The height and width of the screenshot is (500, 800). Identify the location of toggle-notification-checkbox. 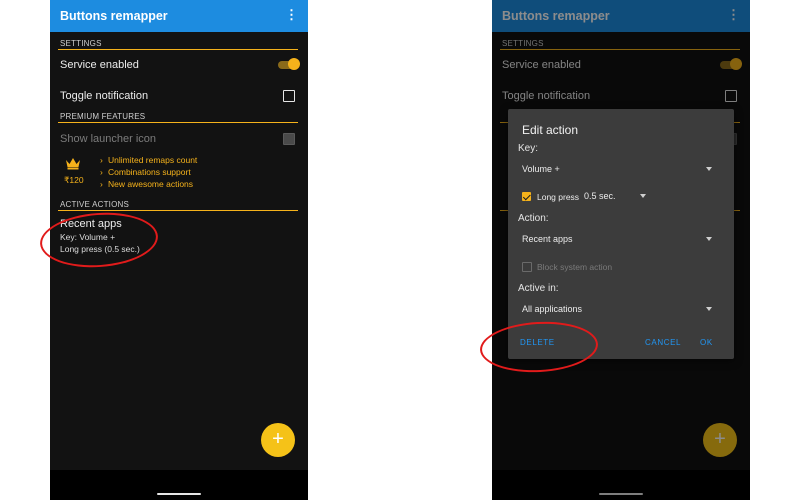
(289, 96).